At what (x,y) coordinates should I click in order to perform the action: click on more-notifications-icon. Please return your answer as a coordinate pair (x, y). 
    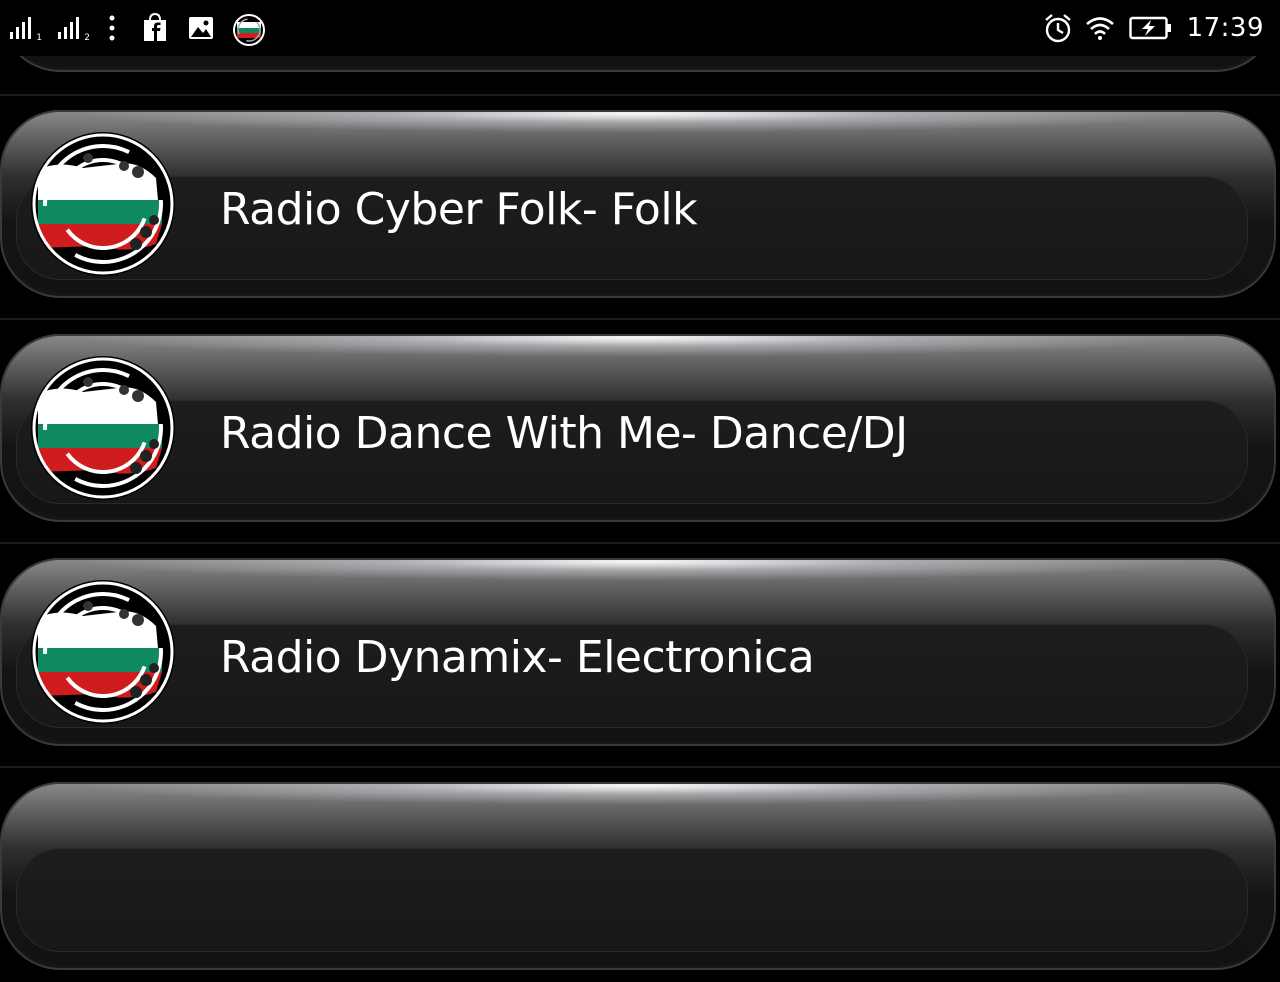
    Looking at the image, I should click on (112, 28).